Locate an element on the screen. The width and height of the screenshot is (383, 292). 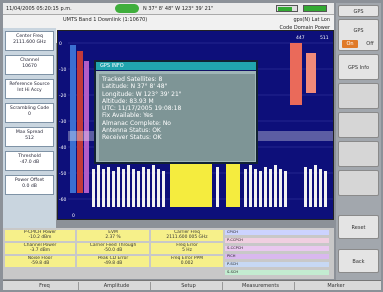
tab-setup: Setup is located at coordinates (189, 286).